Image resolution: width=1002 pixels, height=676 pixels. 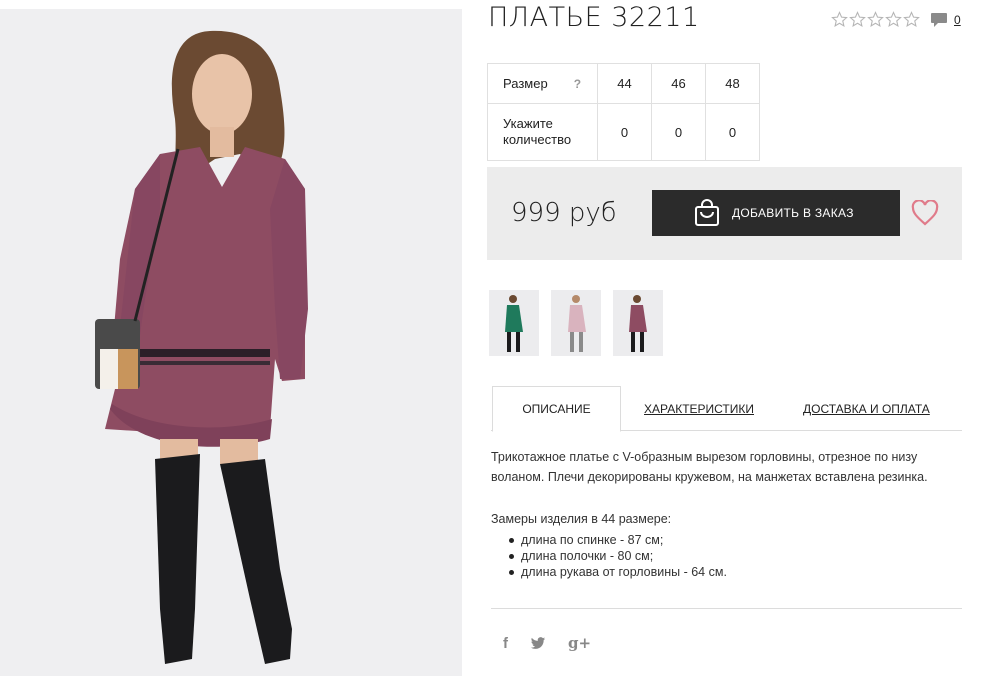 I want to click on size-44: 44, so click(x=624, y=83).